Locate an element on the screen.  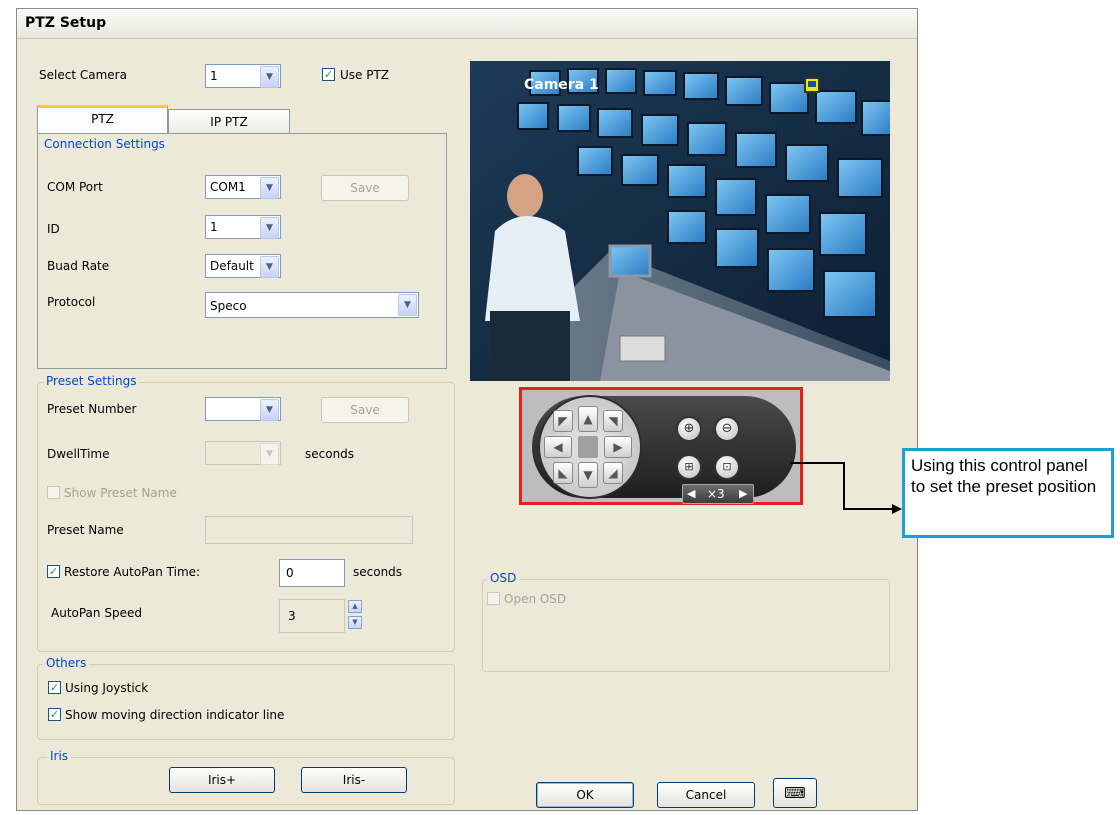
com-port-dropdown: COM1 ▼ is located at coordinates (243, 187).